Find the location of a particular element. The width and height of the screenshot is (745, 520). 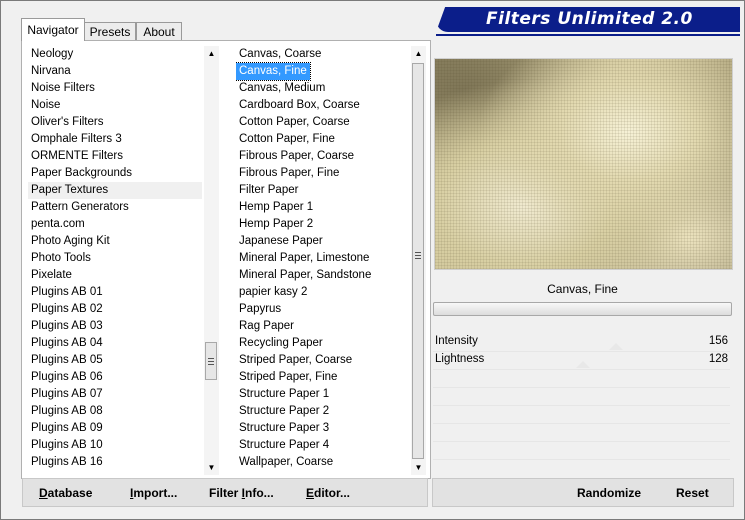

category-list-item: Photo Tools is located at coordinates (115, 258).